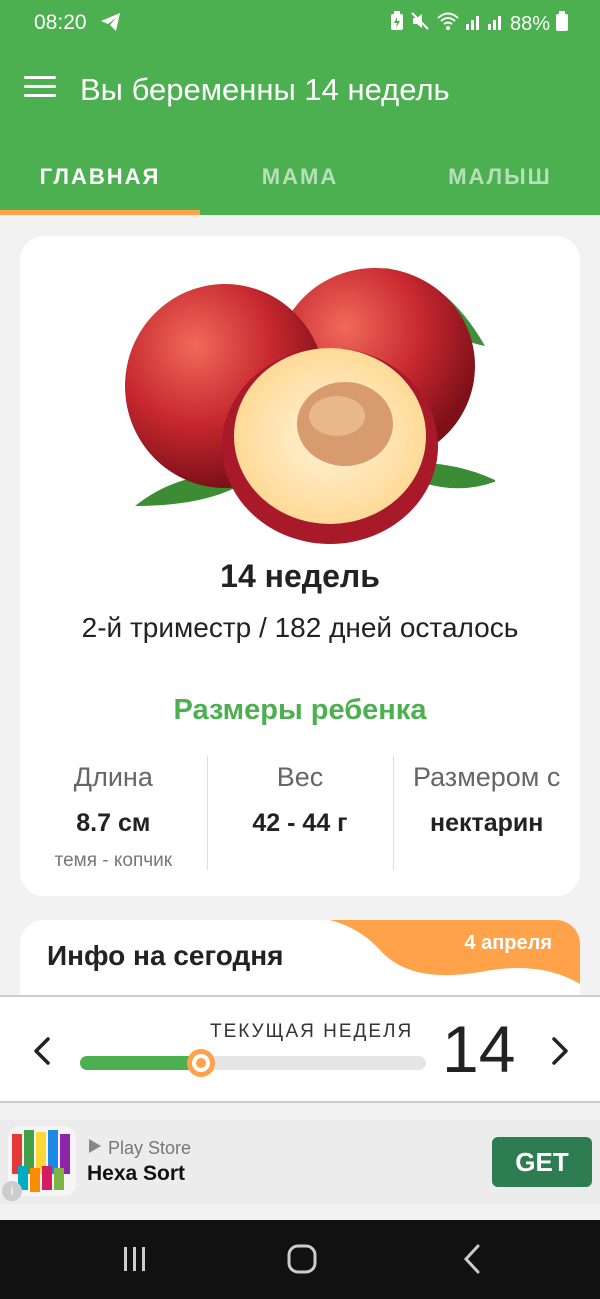  I want to click on system-nav-bar, so click(300, 1259).